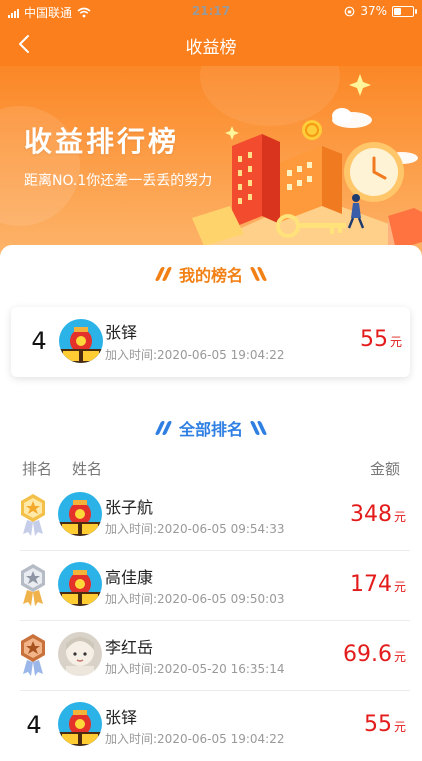 This screenshot has height=761, width=422. I want to click on row-amount: 55 元, so click(385, 724).